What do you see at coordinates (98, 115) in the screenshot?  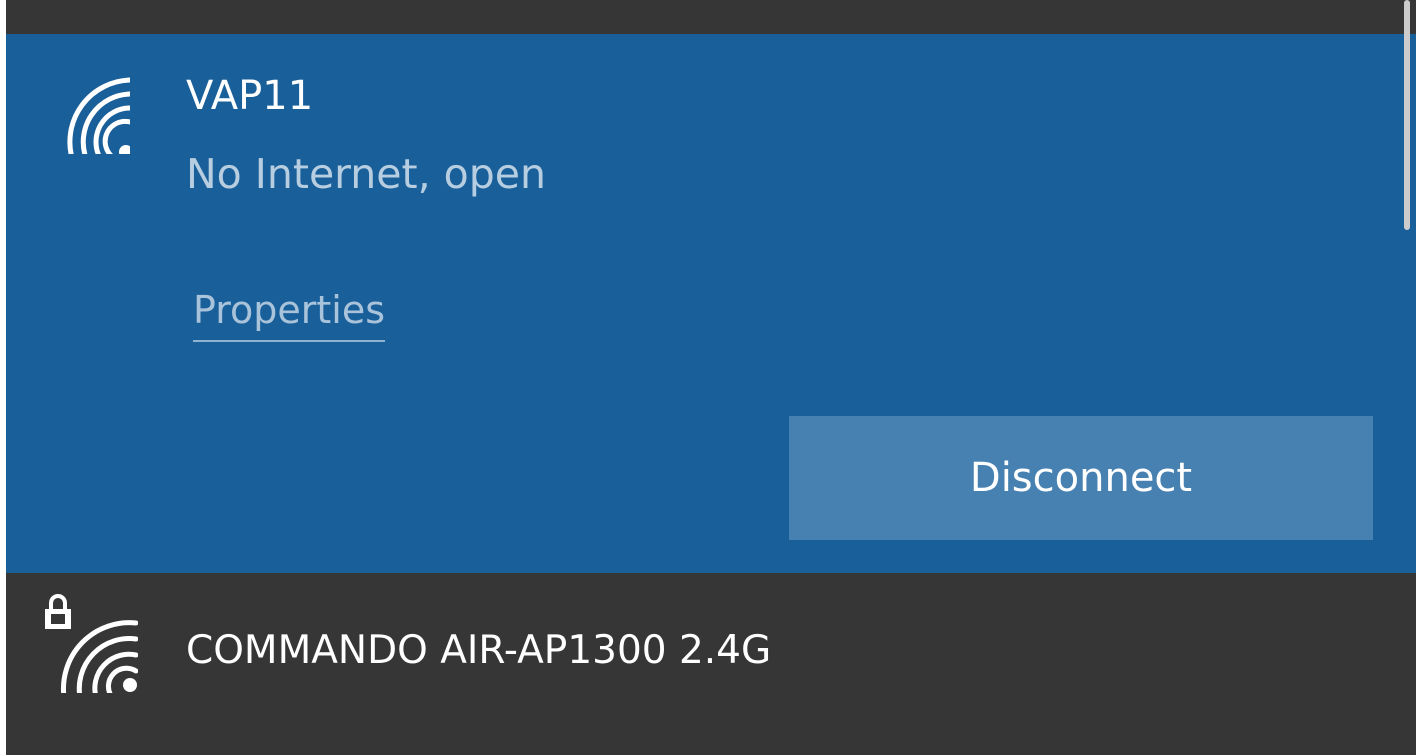 I see `wifi-signal-icon` at bounding box center [98, 115].